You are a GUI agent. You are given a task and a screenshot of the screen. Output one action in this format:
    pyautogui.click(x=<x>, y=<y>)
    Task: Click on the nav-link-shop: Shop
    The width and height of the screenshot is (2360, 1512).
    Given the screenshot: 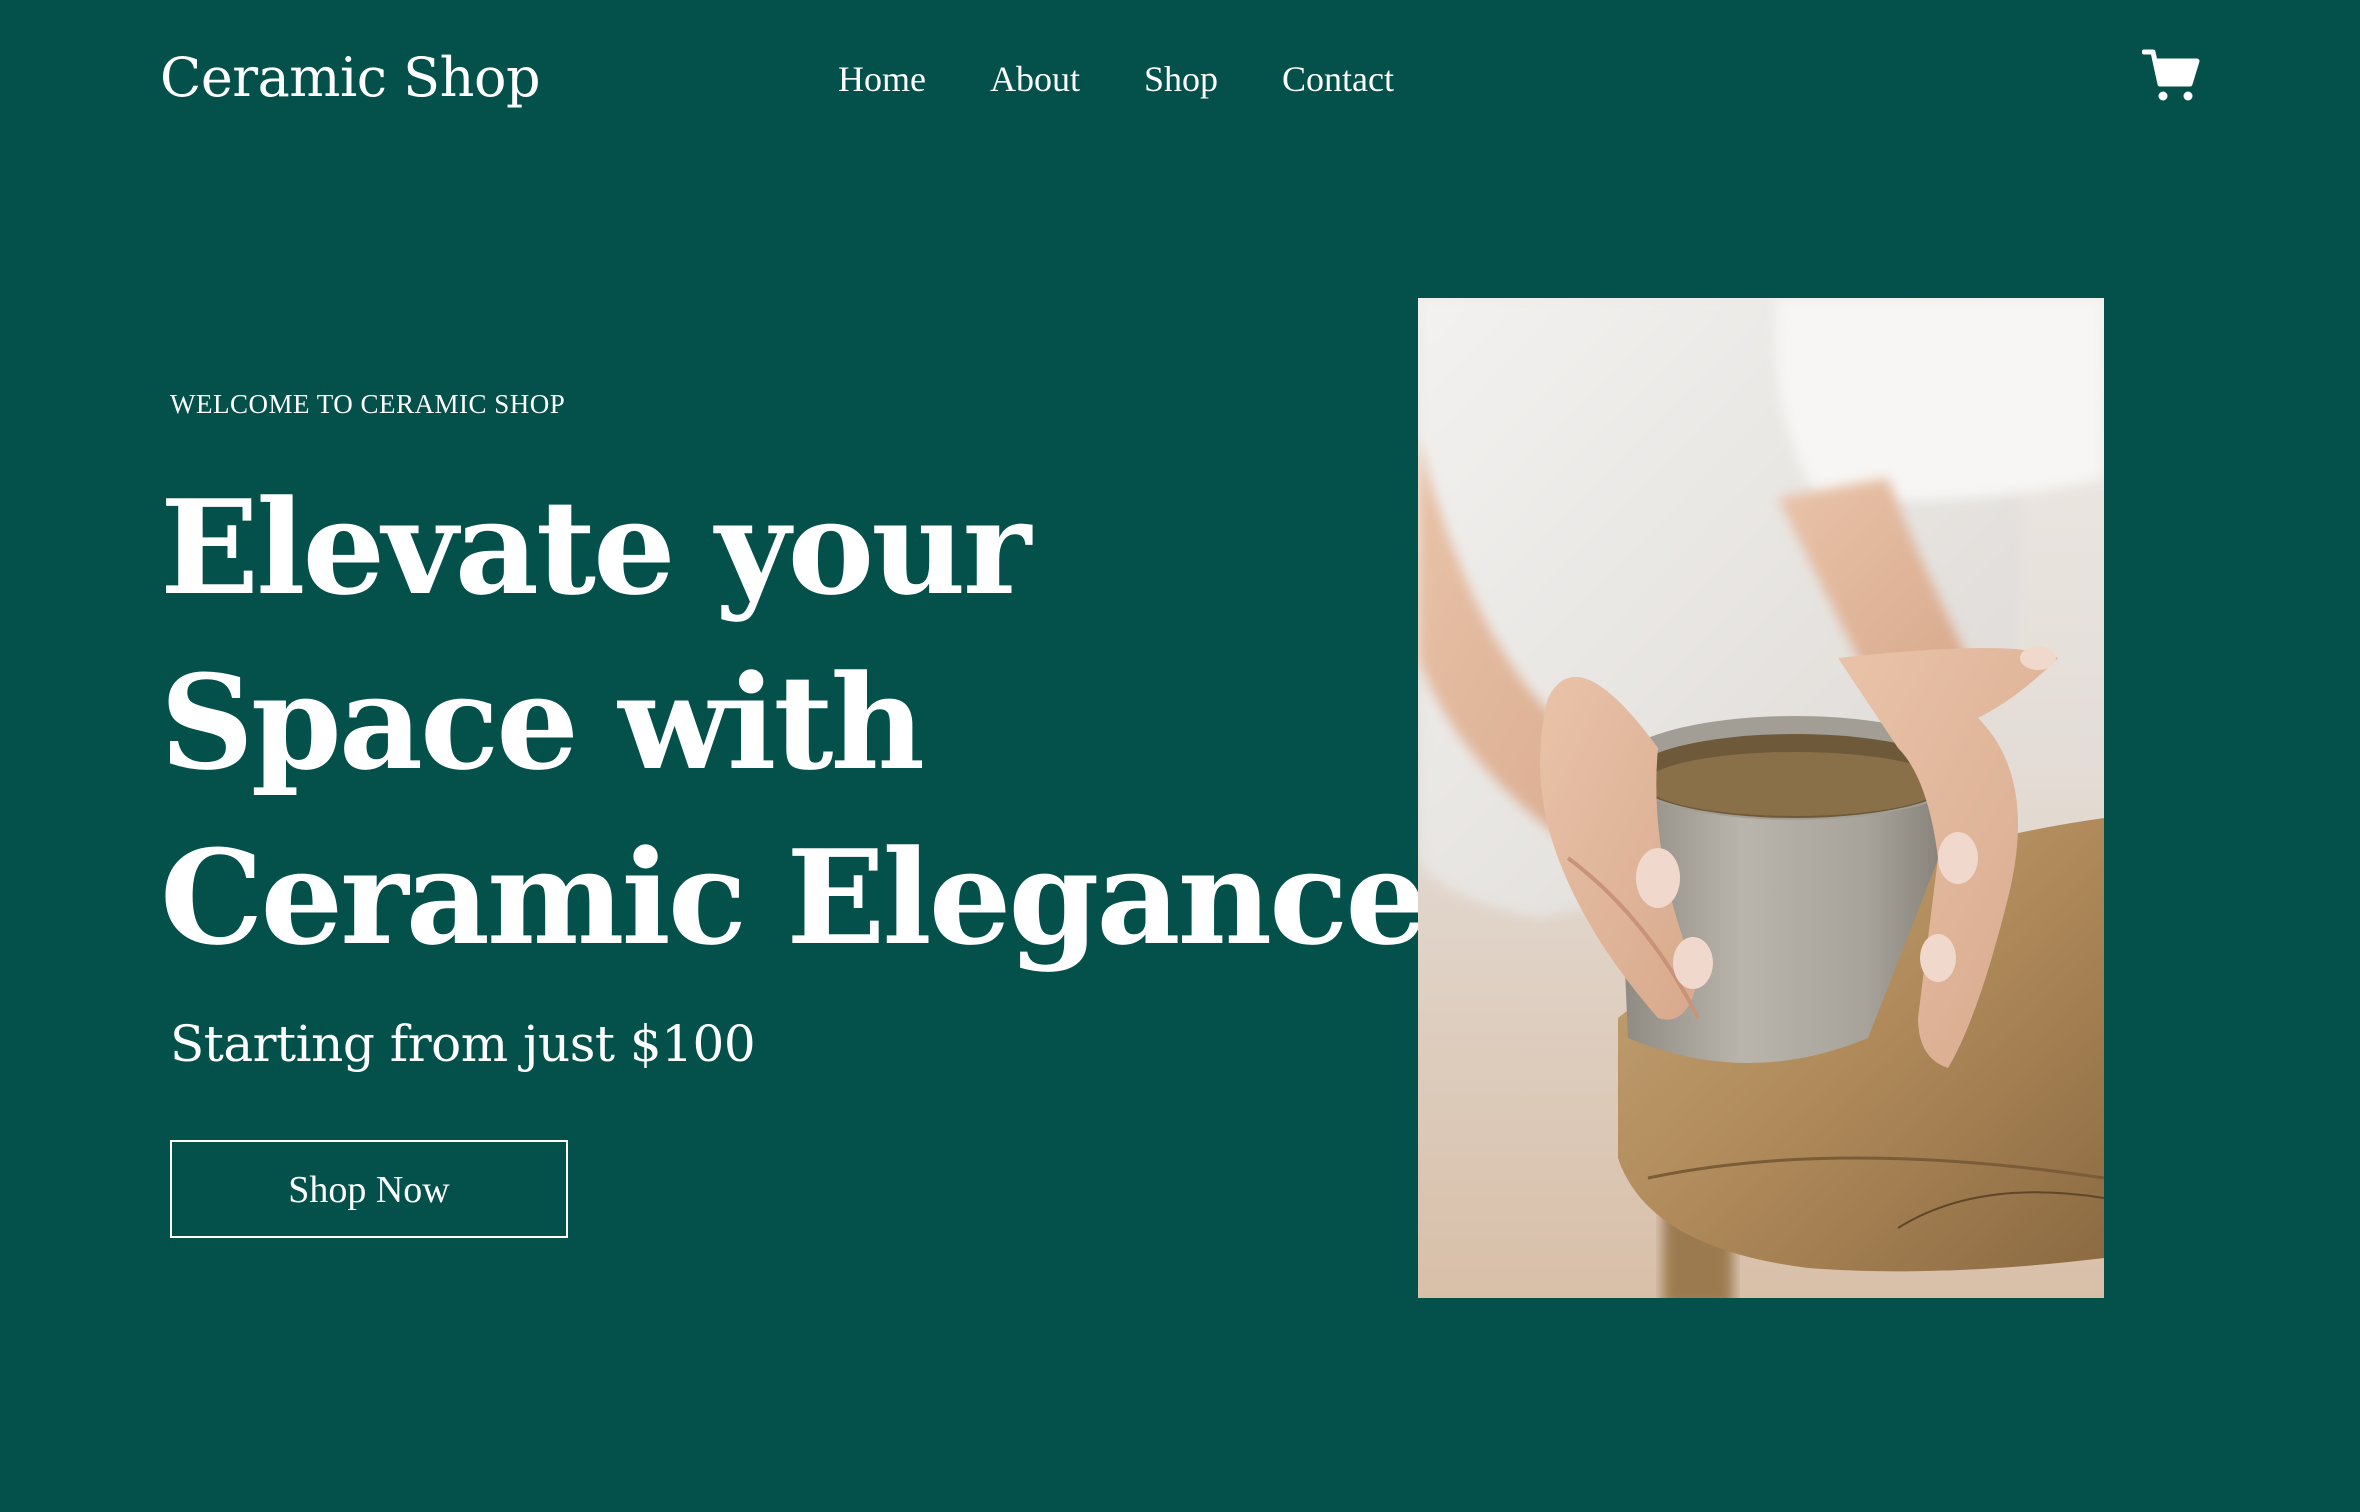 What is the action you would take?
    pyautogui.click(x=1181, y=79)
    